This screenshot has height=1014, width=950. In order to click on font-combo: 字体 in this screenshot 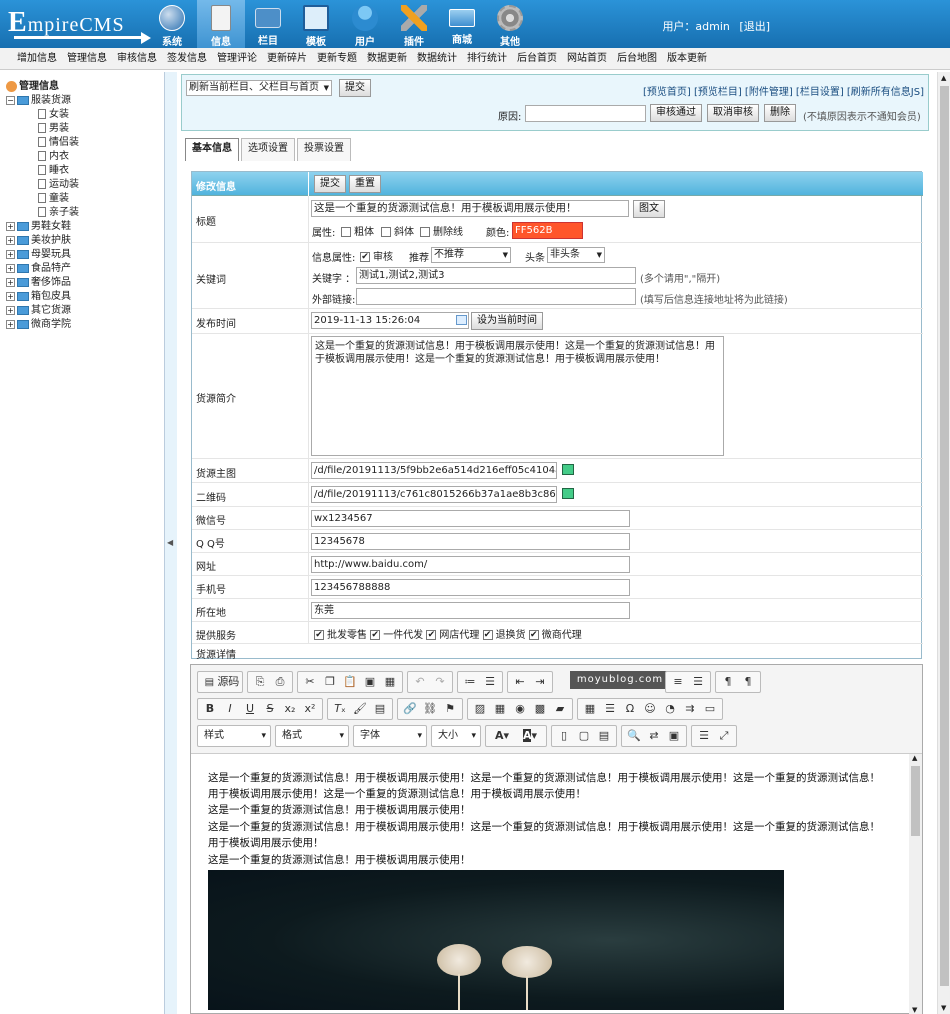, I will do `click(390, 736)`.